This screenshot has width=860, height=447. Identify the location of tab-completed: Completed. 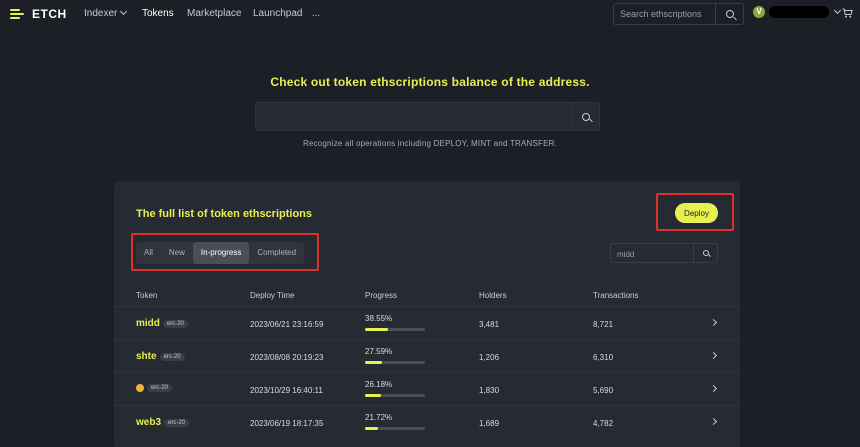
(276, 253).